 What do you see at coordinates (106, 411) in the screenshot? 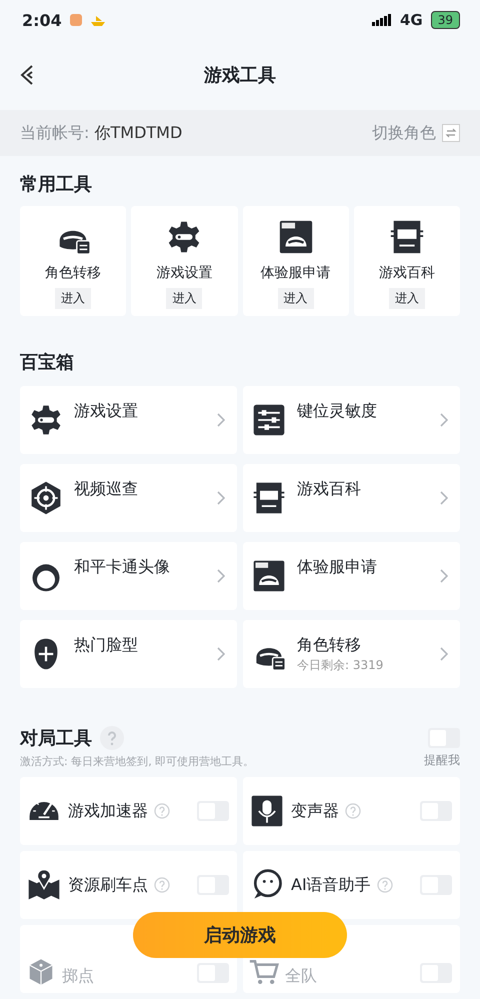
I see `item-label: 游戏设置` at bounding box center [106, 411].